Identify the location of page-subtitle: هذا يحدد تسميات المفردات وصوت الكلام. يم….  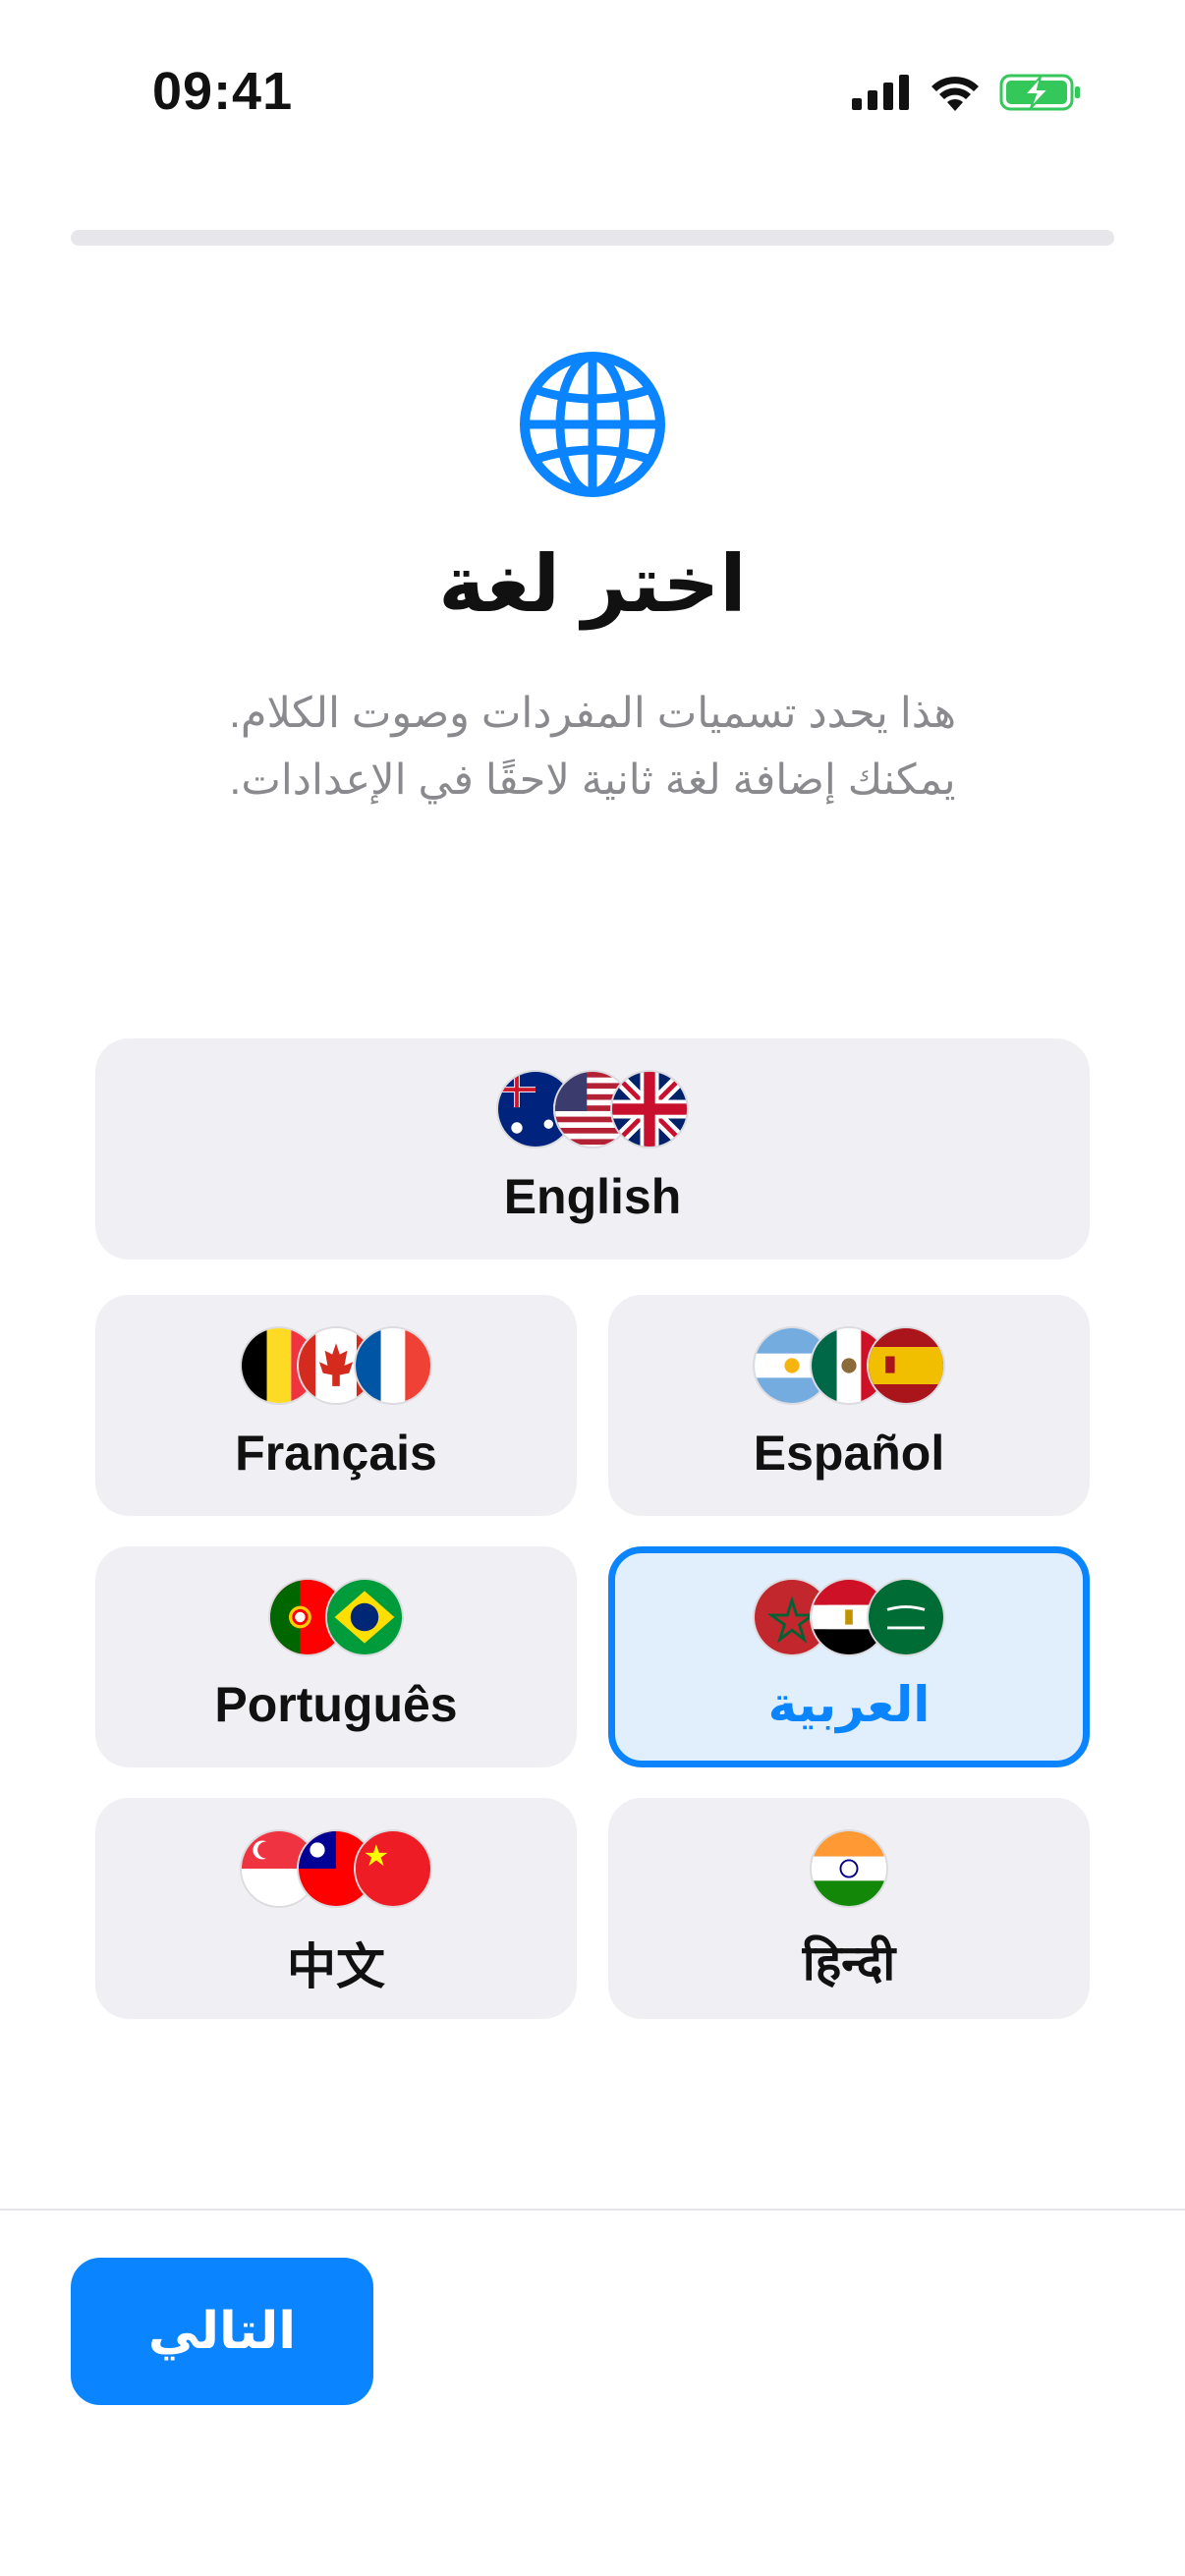
(592, 746).